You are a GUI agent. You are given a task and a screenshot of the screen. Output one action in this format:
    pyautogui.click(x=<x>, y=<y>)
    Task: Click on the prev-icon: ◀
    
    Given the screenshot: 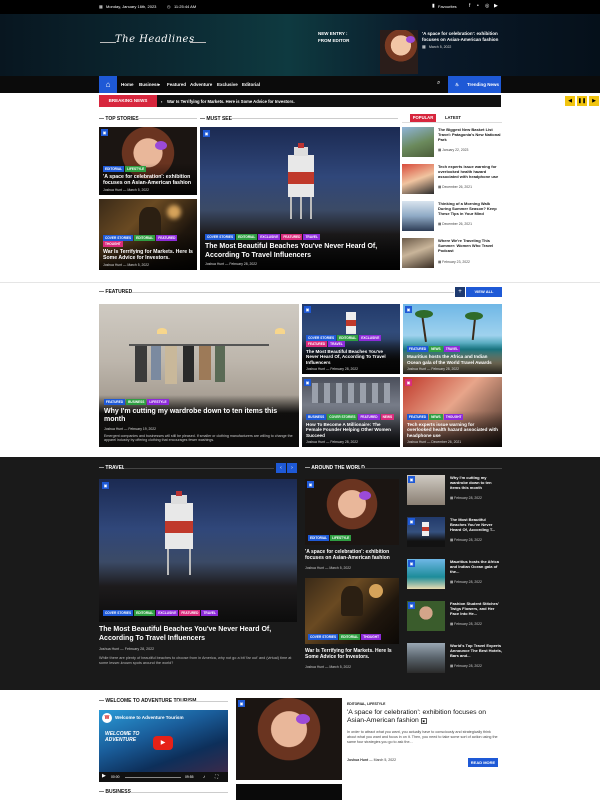 What is the action you would take?
    pyautogui.click(x=570, y=101)
    